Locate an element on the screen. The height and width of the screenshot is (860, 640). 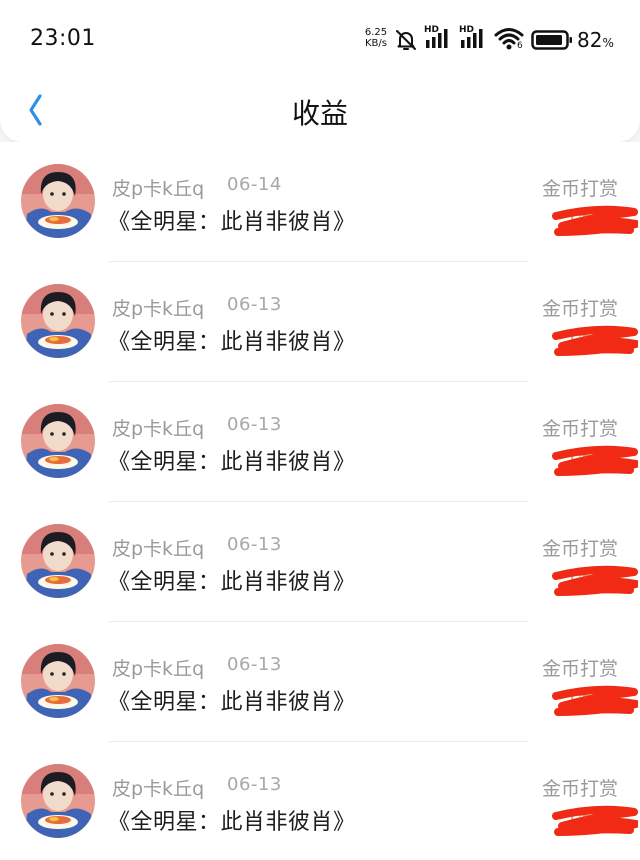
nav-bar: 收益 is located at coordinates (320, 109).